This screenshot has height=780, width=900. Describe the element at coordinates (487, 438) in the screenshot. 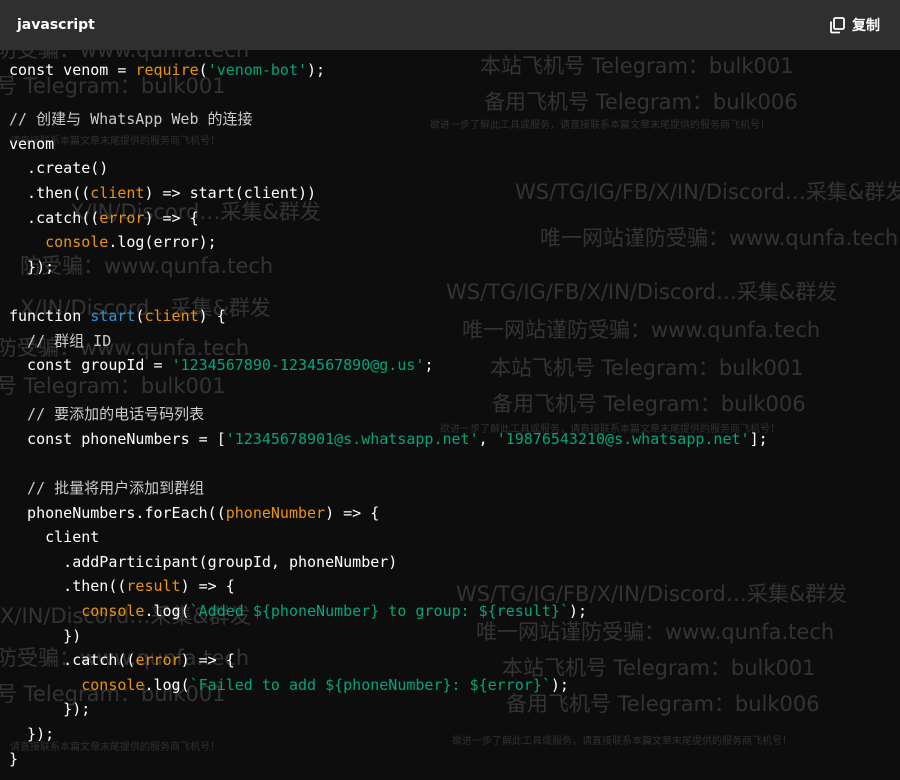

I see `code-token: ,` at that location.